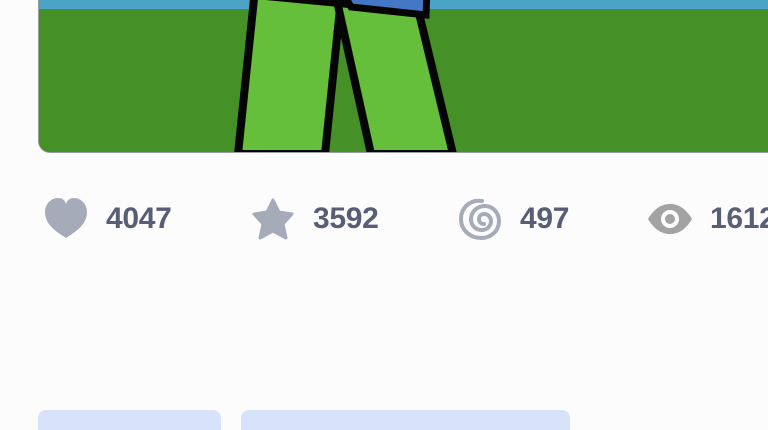 This screenshot has height=430, width=768. I want to click on favorite-button: 3592, so click(314, 219).